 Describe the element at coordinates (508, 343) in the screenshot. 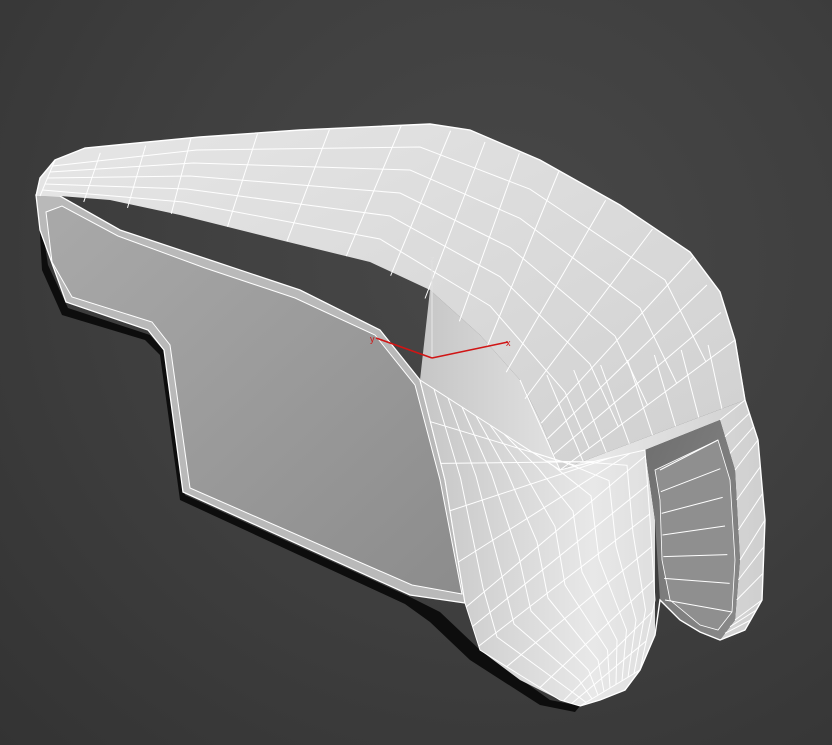

I see `gizmo-x-label: x` at that location.